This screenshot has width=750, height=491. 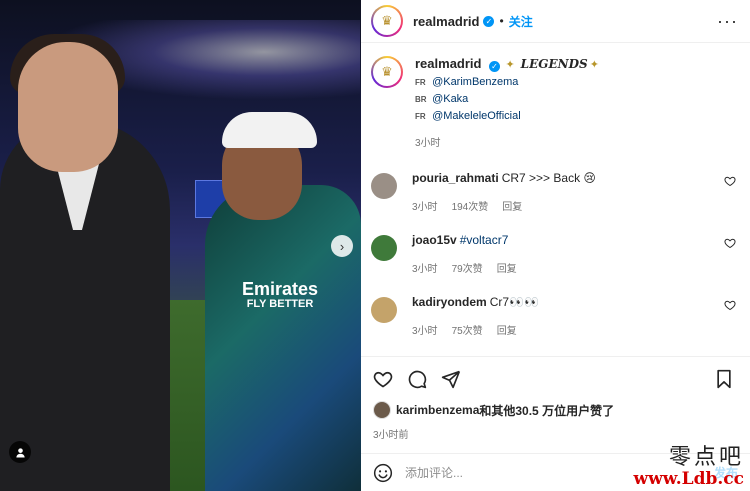 What do you see at coordinates (476, 116) in the screenshot?
I see `mention-link: @MakeleleOfficial` at bounding box center [476, 116].